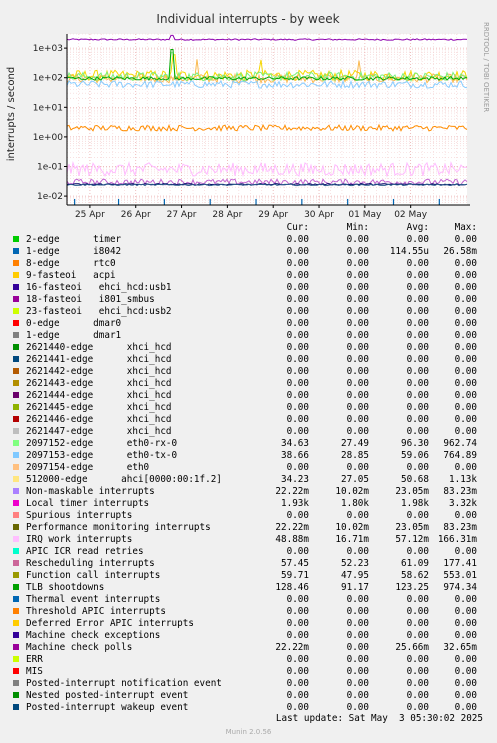  What do you see at coordinates (251, 360) in the screenshot?
I see `legend-row: 2621441-edge xhci_hcd 0.00 0.00 0.00 0.00` at bounding box center [251, 360].